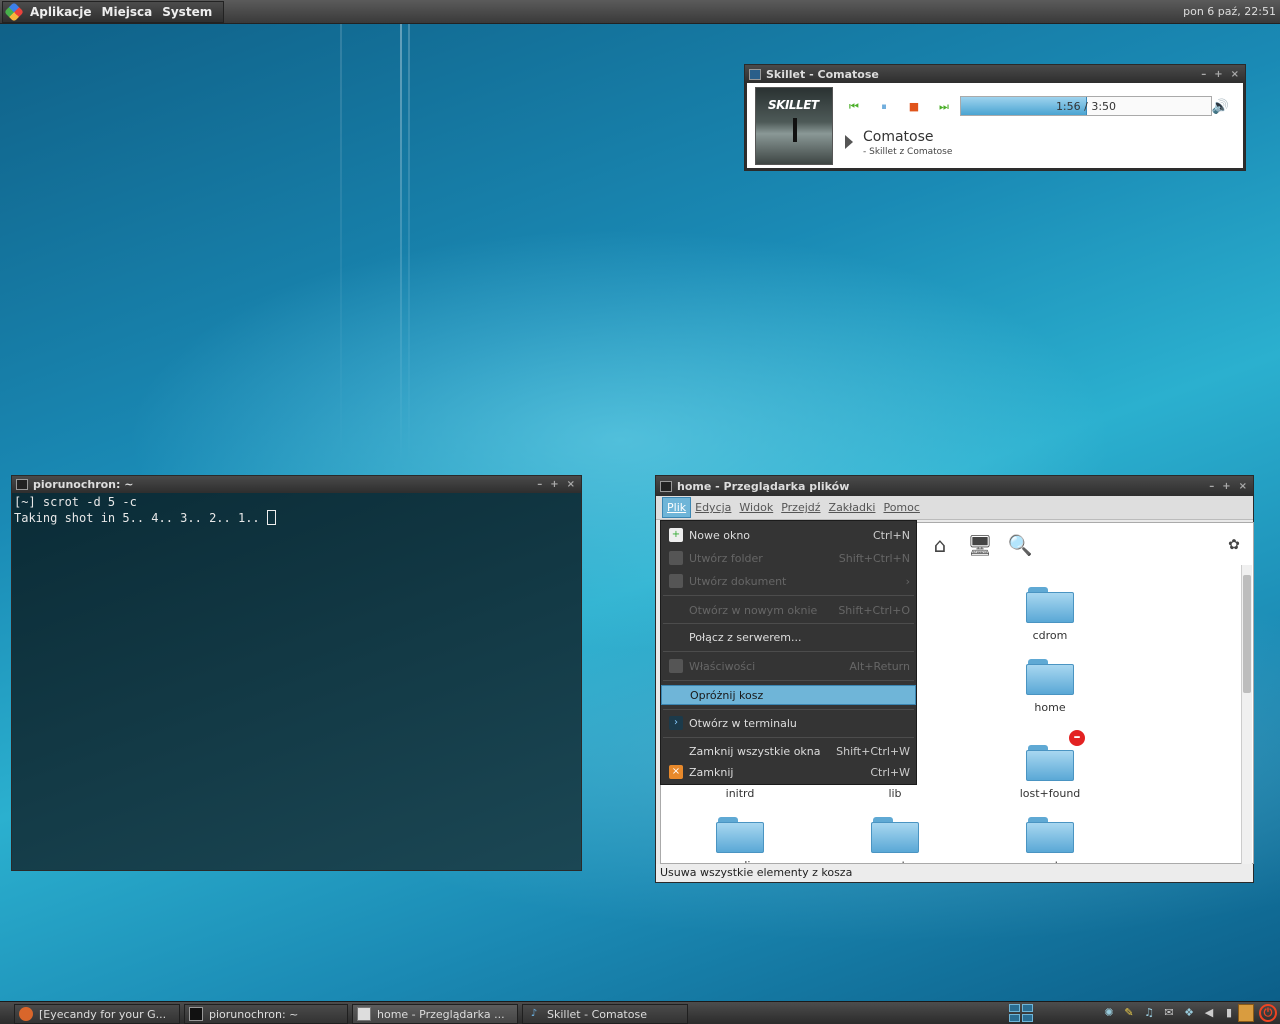 The height and width of the screenshot is (1024, 1280). What do you see at coordinates (914, 107) in the screenshot?
I see `stop-icon: ■` at bounding box center [914, 107].